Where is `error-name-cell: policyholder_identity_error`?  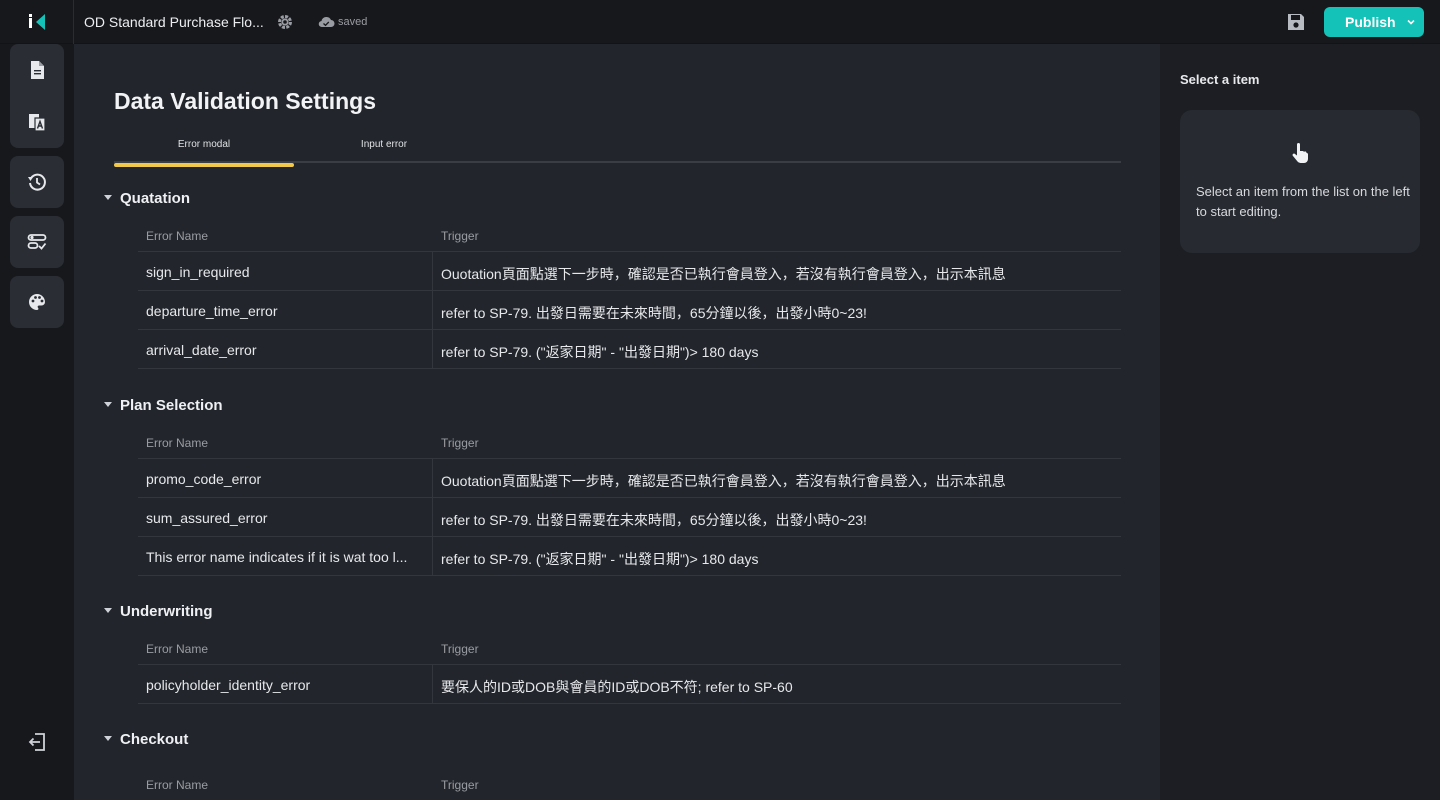
error-name-cell: policyholder_identity_error is located at coordinates (228, 685).